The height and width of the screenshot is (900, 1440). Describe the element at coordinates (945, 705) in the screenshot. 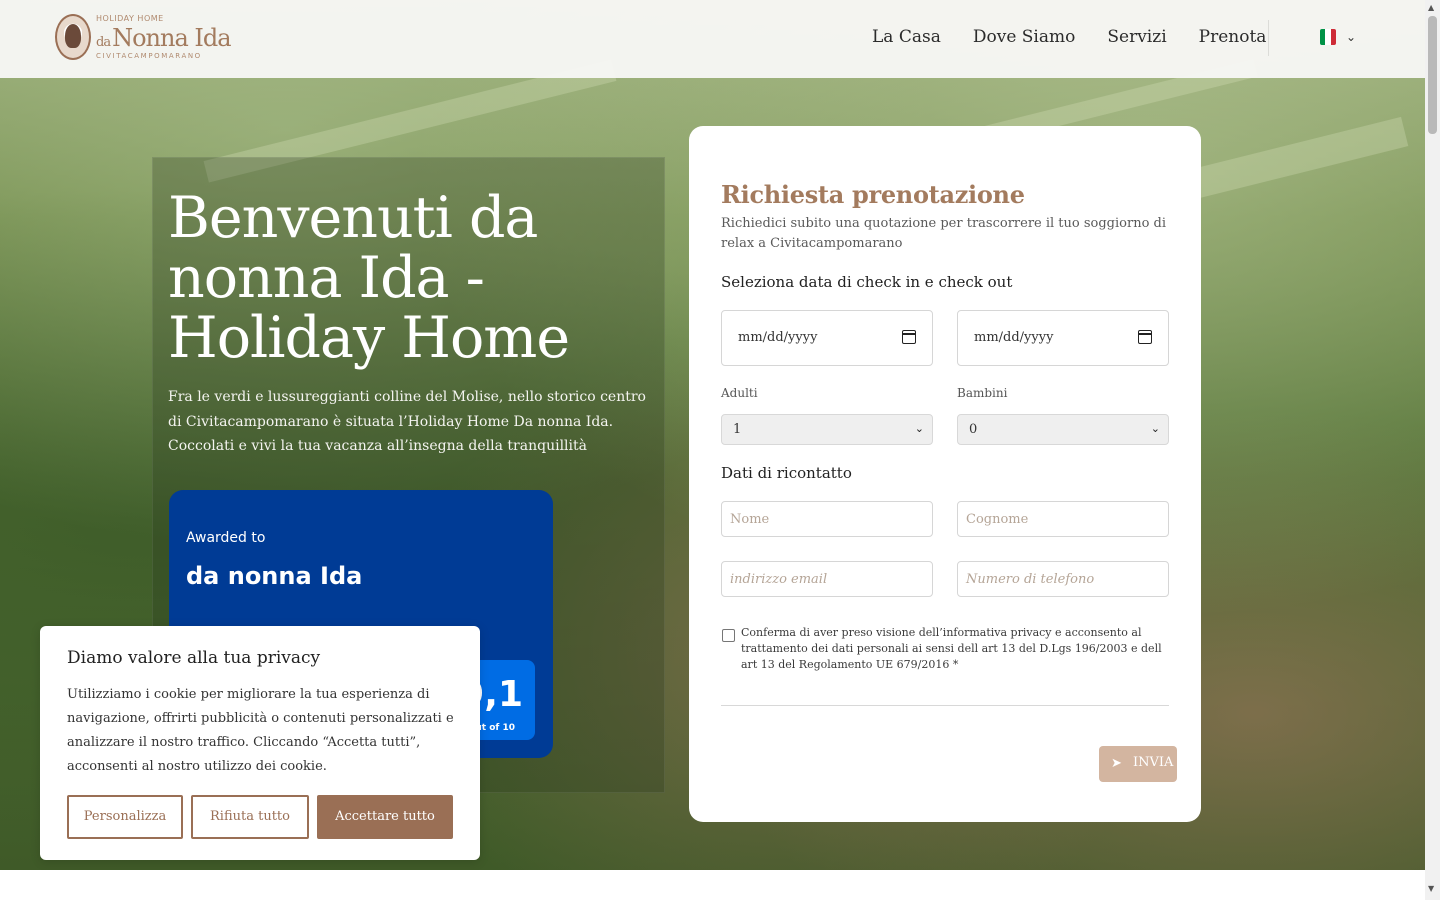

I see `form-divider` at that location.